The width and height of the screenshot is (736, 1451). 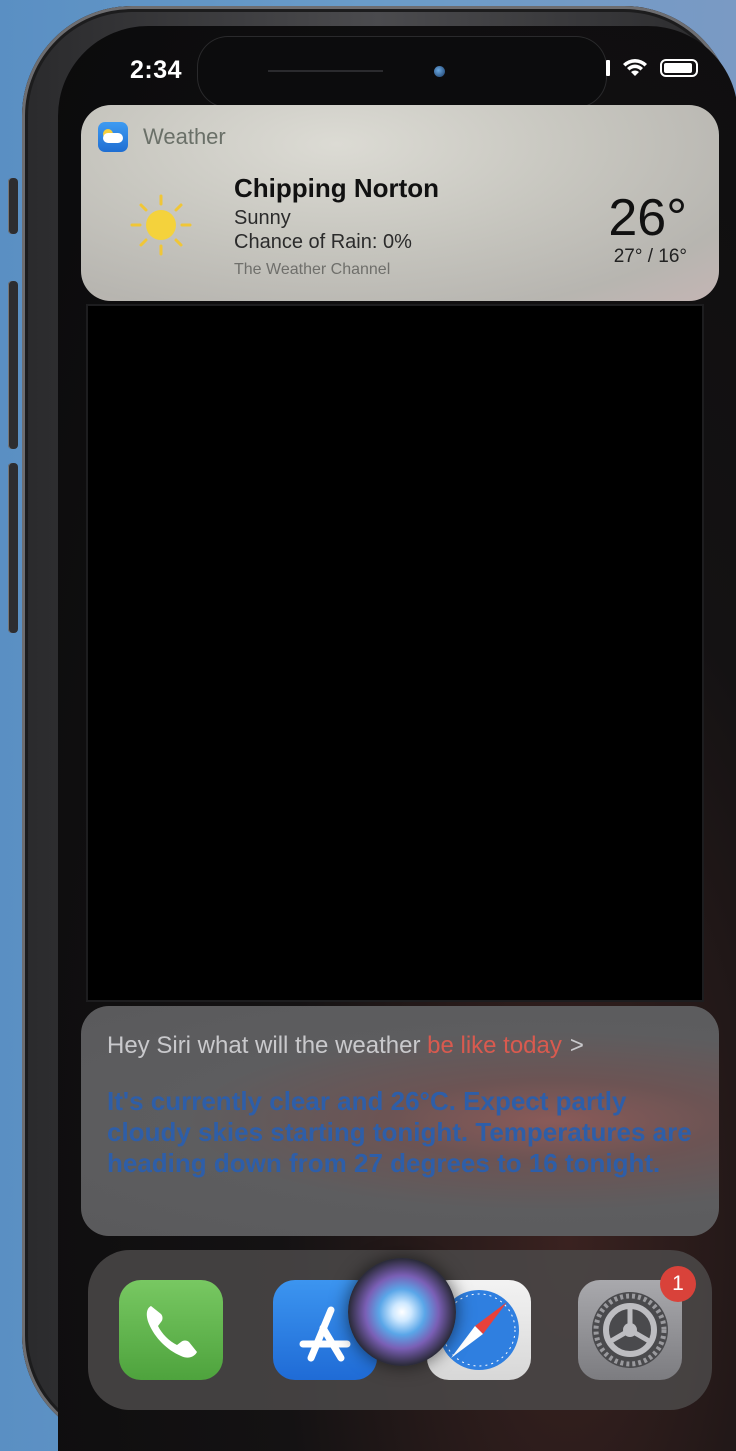 What do you see at coordinates (156, 70) in the screenshot?
I see `status-time: 2:34` at bounding box center [156, 70].